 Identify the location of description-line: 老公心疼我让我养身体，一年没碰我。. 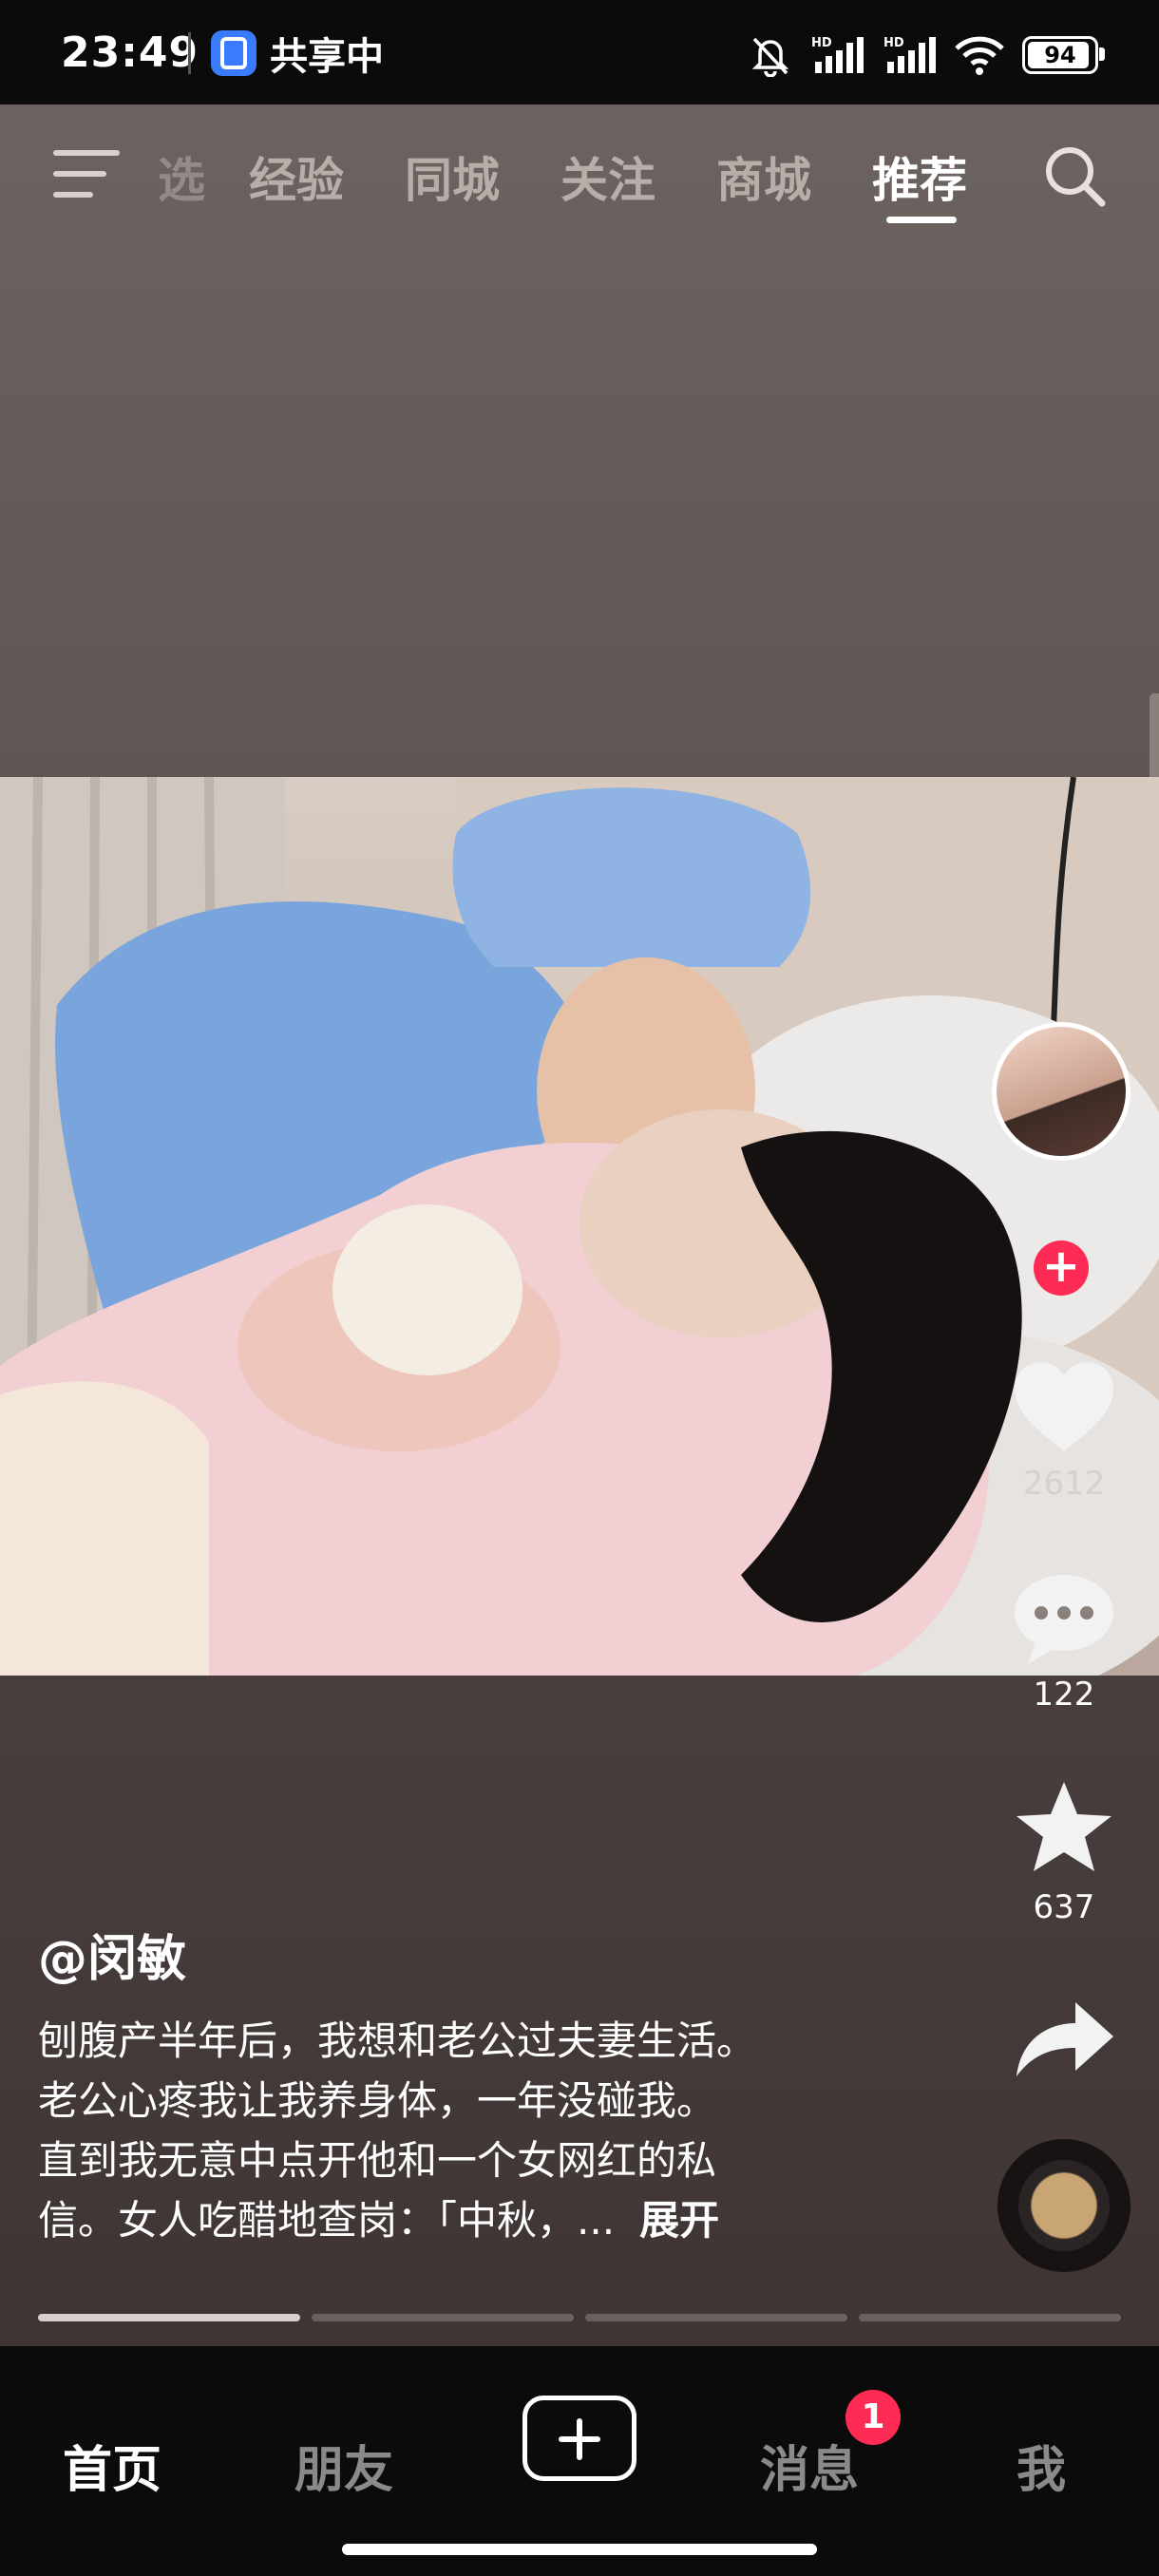
(377, 2100).